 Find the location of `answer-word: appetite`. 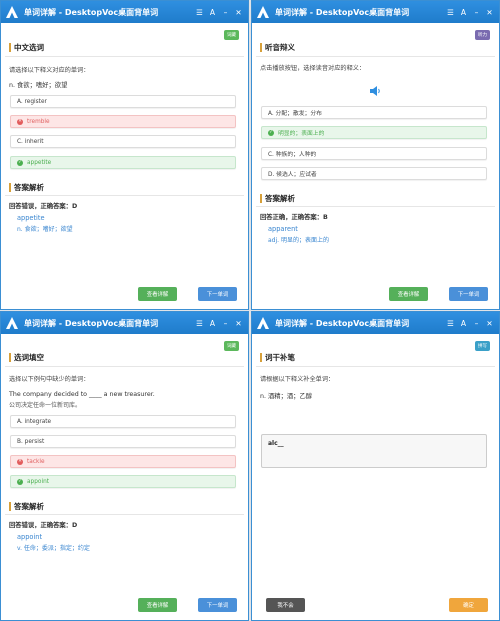

answer-word: appetite is located at coordinates (31, 218).